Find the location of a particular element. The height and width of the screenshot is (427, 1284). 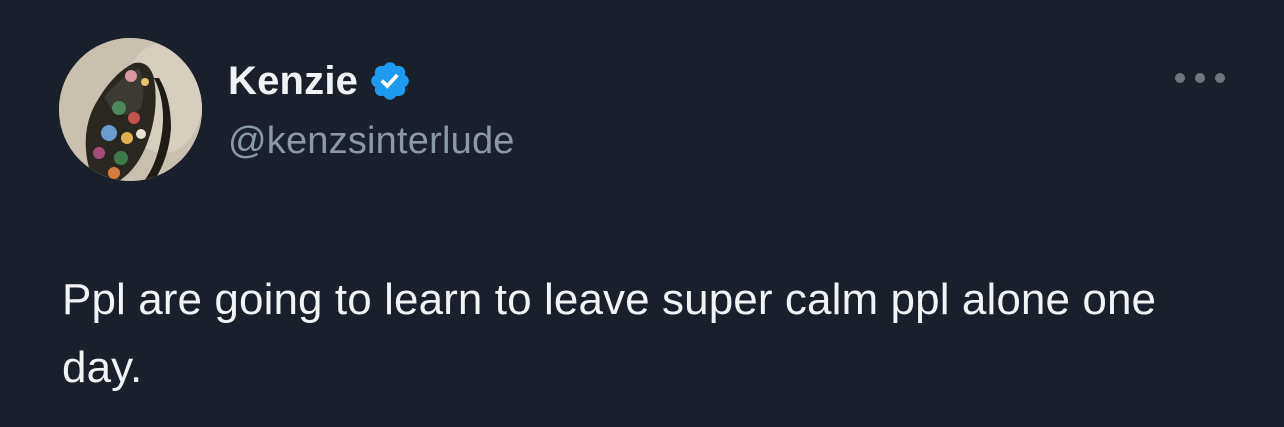

display-name: Kenzie is located at coordinates (293, 81).